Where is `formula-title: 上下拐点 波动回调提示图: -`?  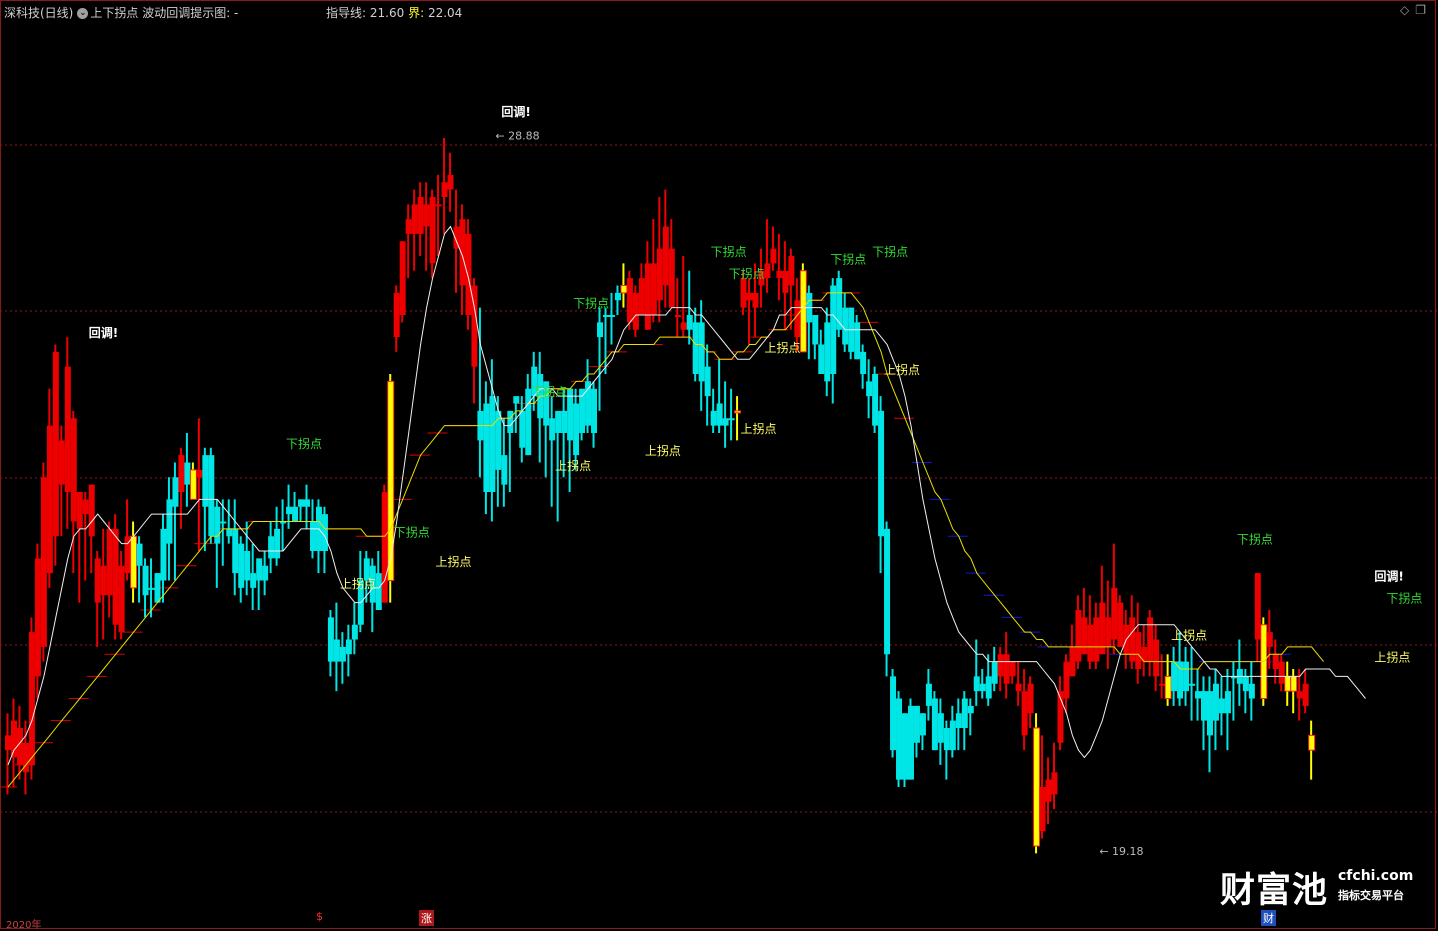
formula-title: 上下拐点 波动回调提示图: - is located at coordinates (164, 13).